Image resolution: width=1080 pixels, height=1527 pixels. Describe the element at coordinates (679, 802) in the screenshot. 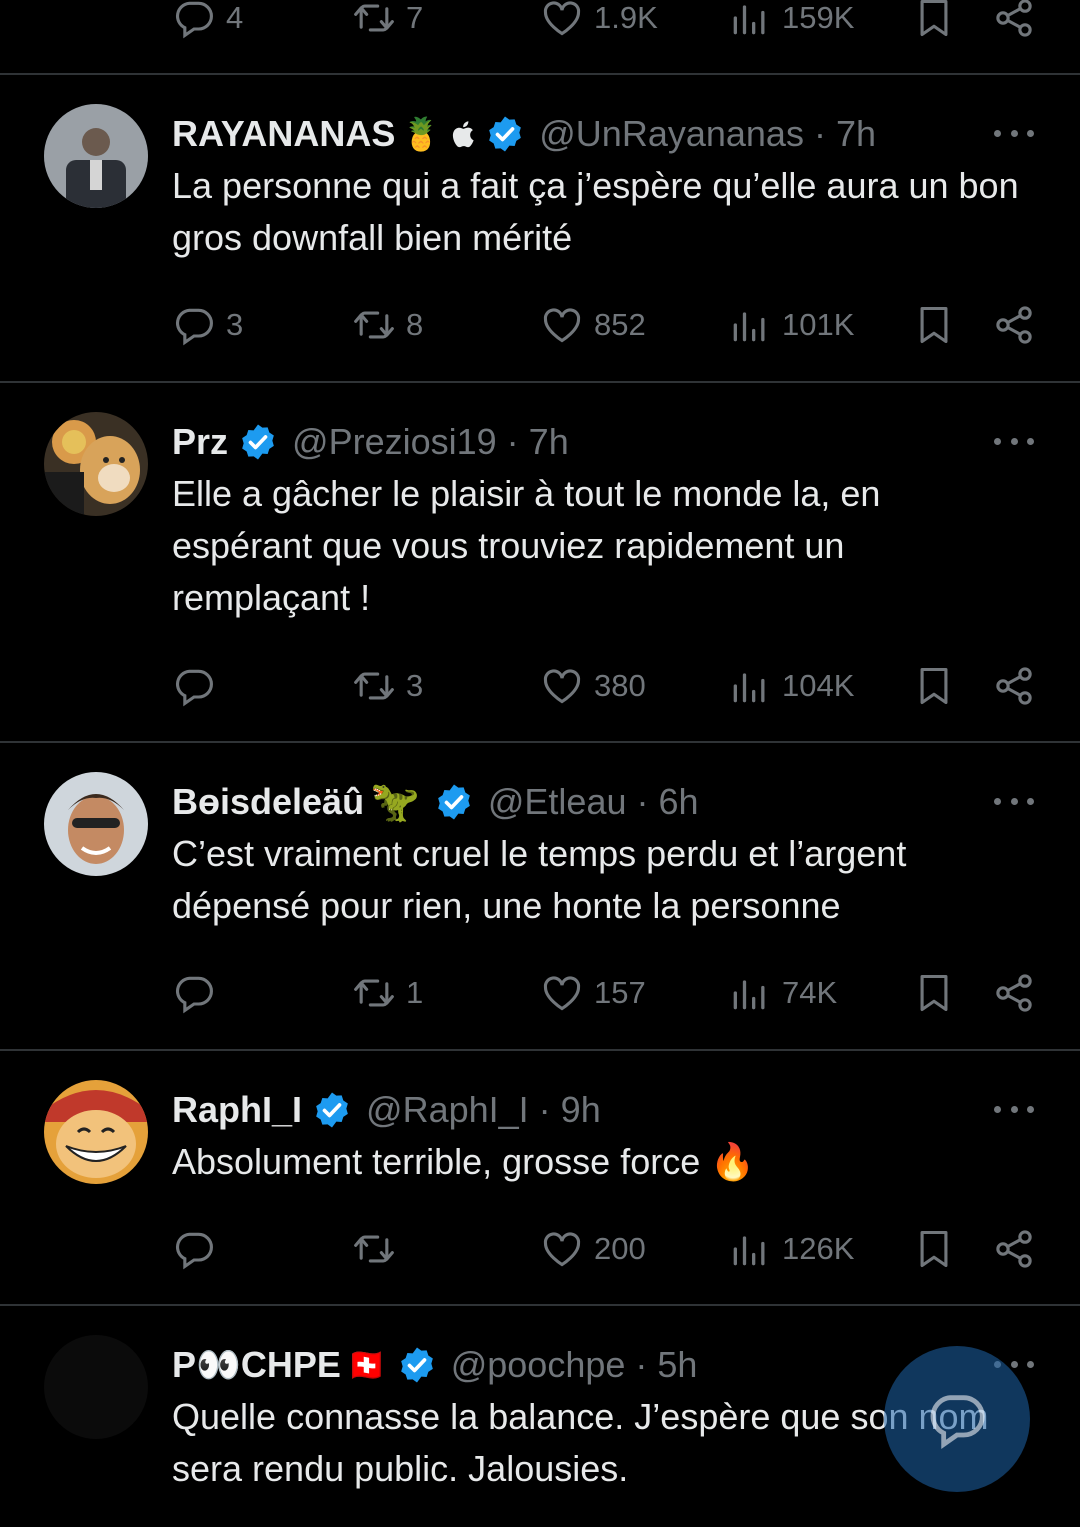

I see `timestamp: 6h` at that location.